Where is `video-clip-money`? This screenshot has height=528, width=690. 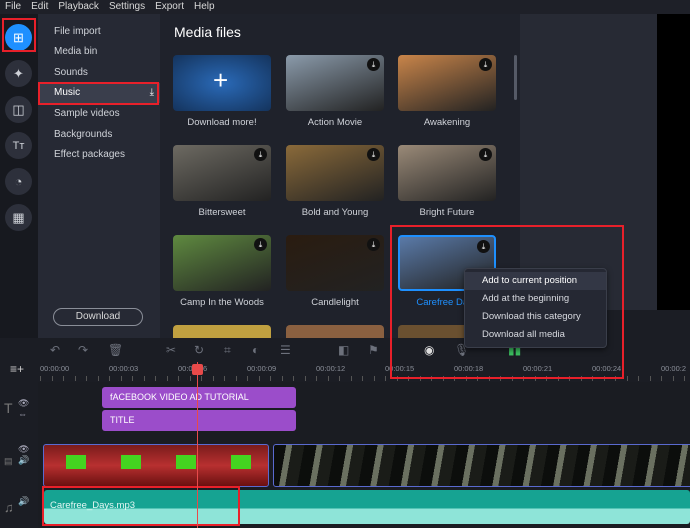 video-clip-money is located at coordinates (481, 465).